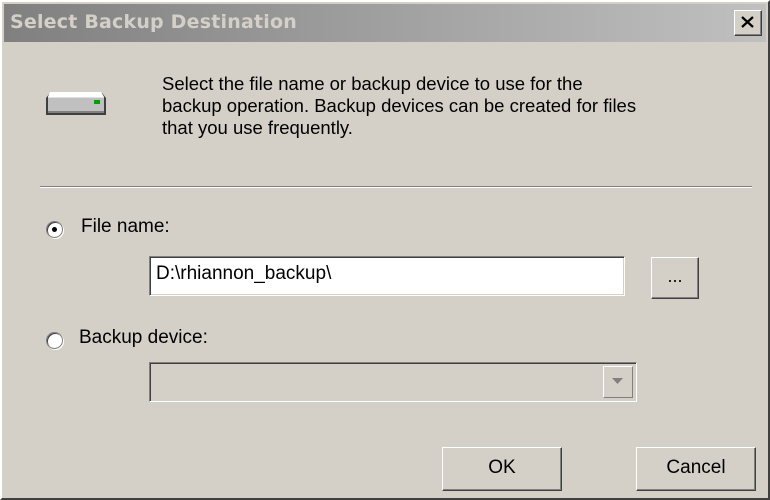  I want to click on cancel-button: Cancel, so click(696, 469).